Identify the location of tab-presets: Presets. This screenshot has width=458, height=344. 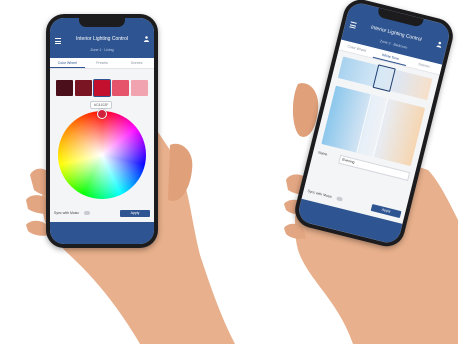
(102, 63).